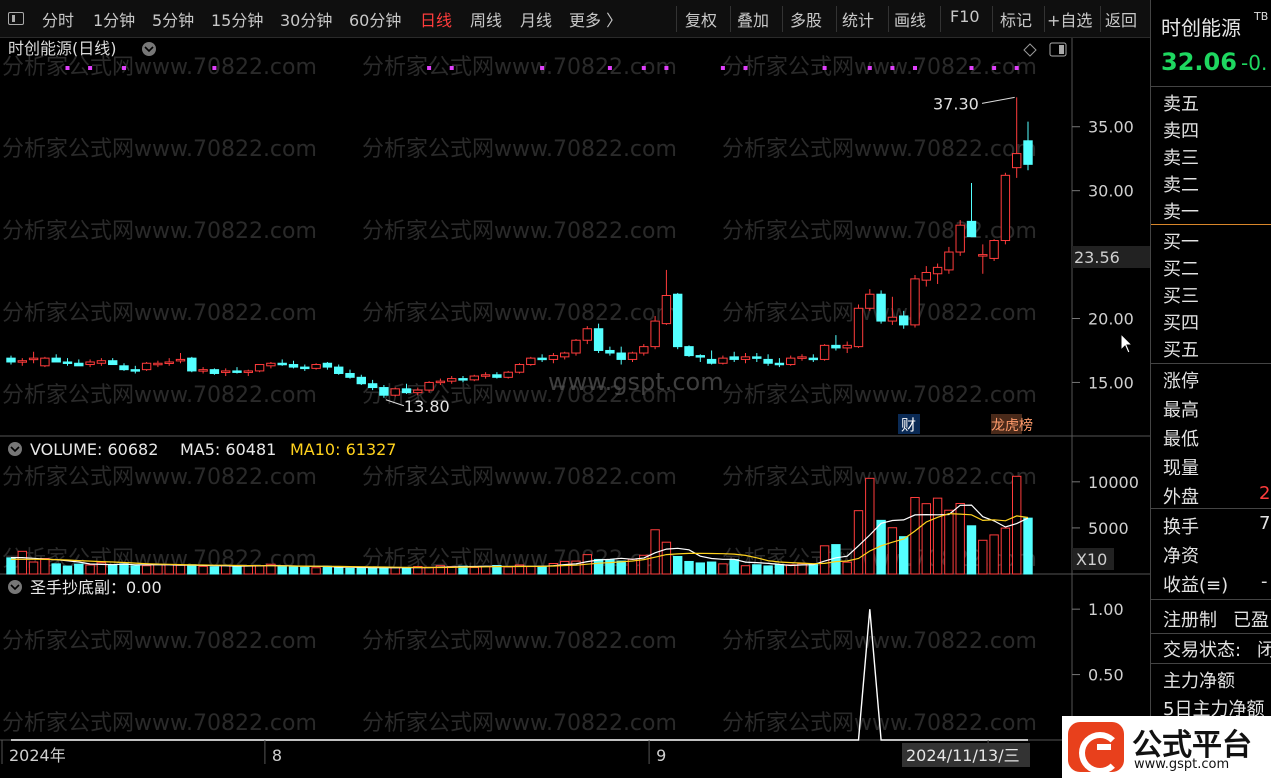 The height and width of the screenshot is (778, 1271). I want to click on gspt-logo: 公式平台 www.gspt.com, so click(1166, 747).